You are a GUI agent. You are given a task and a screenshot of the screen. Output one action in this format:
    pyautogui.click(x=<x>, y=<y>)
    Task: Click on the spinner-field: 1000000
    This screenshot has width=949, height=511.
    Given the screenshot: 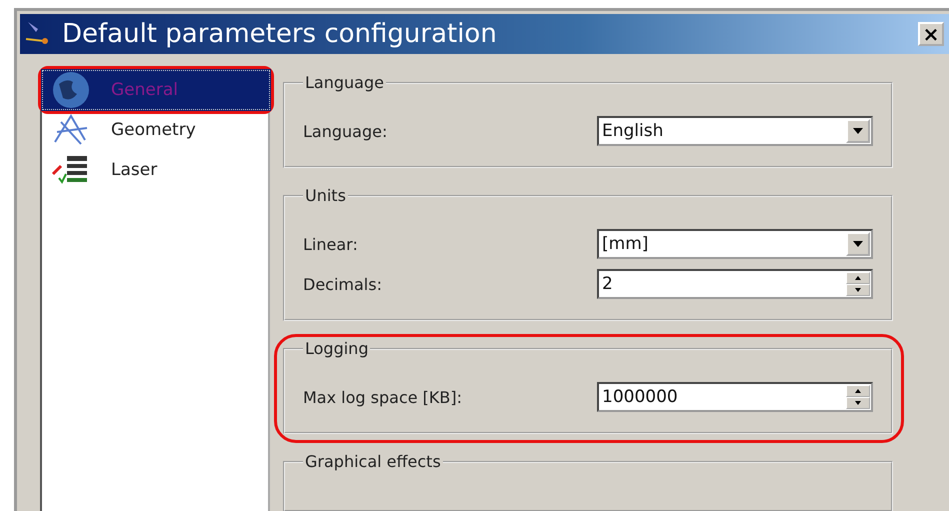 What is the action you would take?
    pyautogui.click(x=735, y=397)
    